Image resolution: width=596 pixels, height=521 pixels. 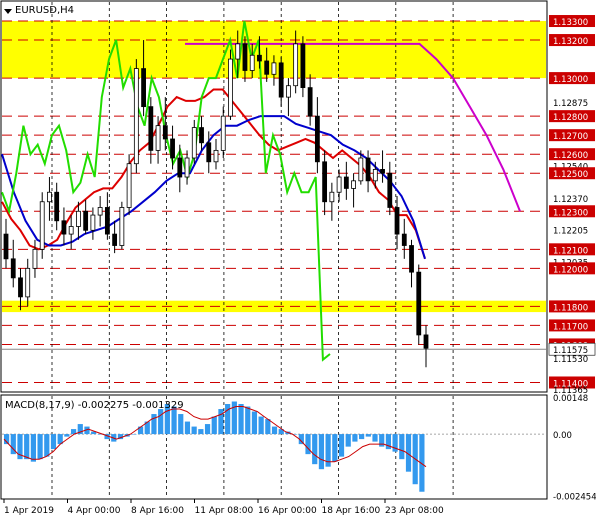 What do you see at coordinates (94, 405) in the screenshot?
I see `macd-title: MACD(8,17,9) -0.002275 -0.001329` at bounding box center [94, 405].